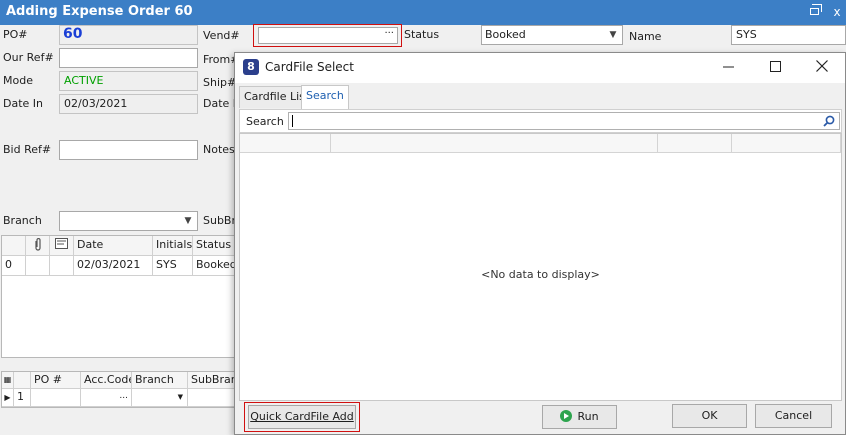 The image size is (846, 435). What do you see at coordinates (173, 246) in the screenshot?
I see `grid-header-initials: Initials` at bounding box center [173, 246].